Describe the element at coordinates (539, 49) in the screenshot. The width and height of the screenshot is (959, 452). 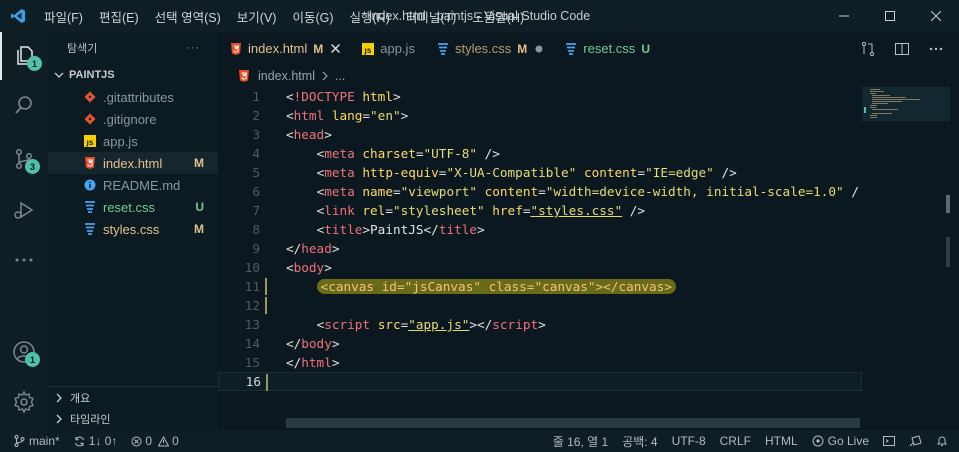
I see `unsaved-dot-icon` at that location.